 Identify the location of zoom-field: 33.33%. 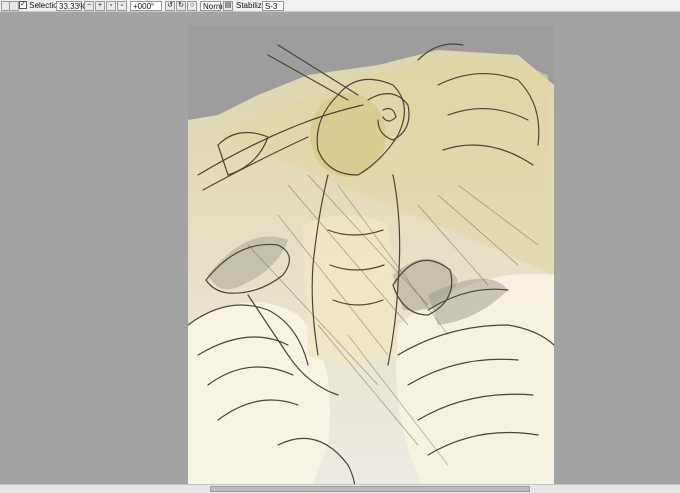
(71, 6).